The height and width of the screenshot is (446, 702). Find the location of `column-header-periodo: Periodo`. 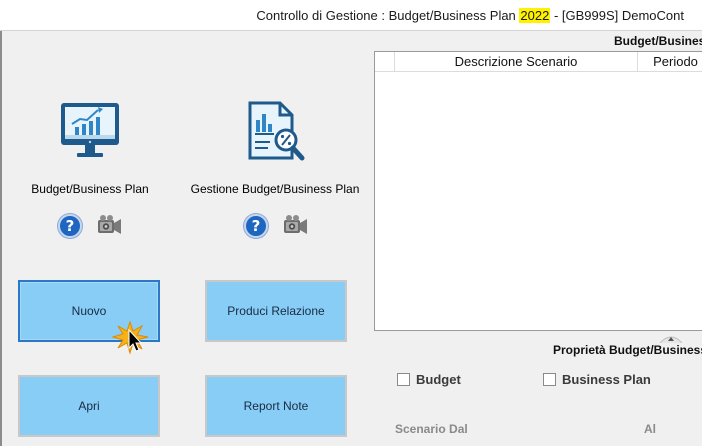

column-header-periodo: Periodo is located at coordinates (670, 62).